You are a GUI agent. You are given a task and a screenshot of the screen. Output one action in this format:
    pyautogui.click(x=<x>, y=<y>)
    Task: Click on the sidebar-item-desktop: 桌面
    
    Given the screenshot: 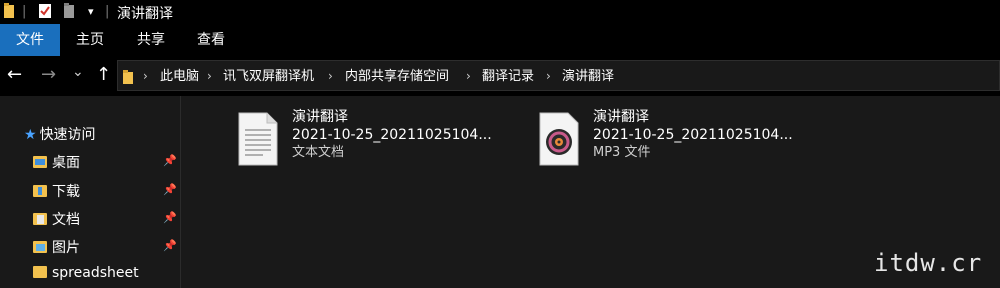 What is the action you would take?
    pyautogui.click(x=56, y=161)
    